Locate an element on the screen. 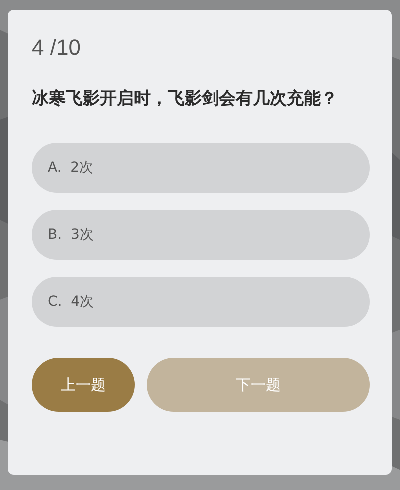 This screenshot has width=400, height=490. question-counter: 4 /10 is located at coordinates (57, 48).